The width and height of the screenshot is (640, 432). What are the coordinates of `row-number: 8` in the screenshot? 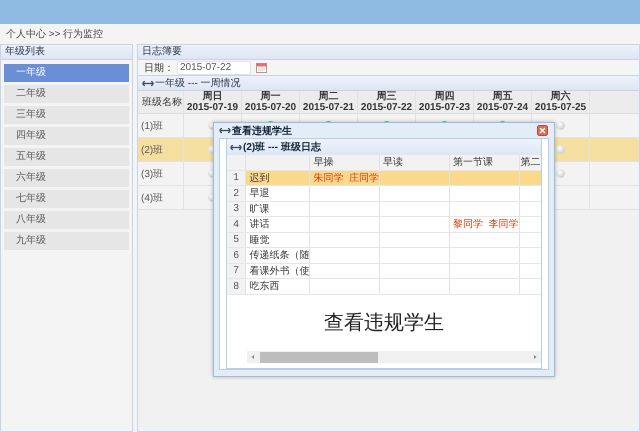 It's located at (236, 286).